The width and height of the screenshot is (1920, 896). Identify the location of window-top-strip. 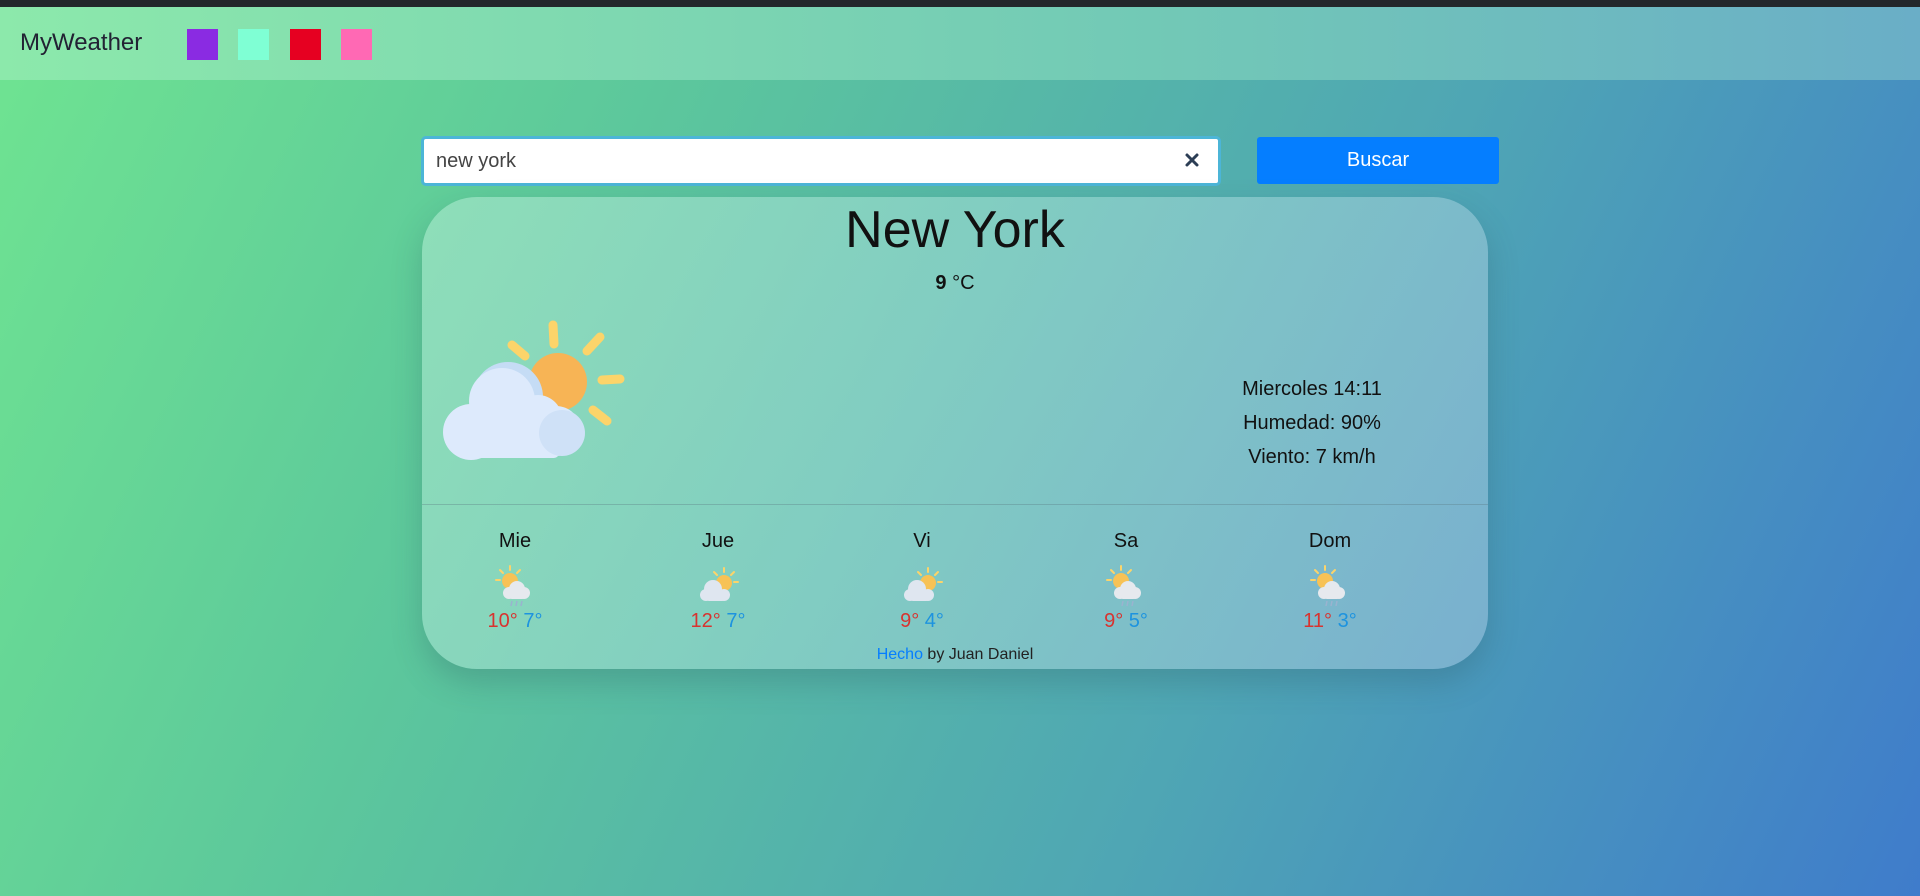
(960, 3).